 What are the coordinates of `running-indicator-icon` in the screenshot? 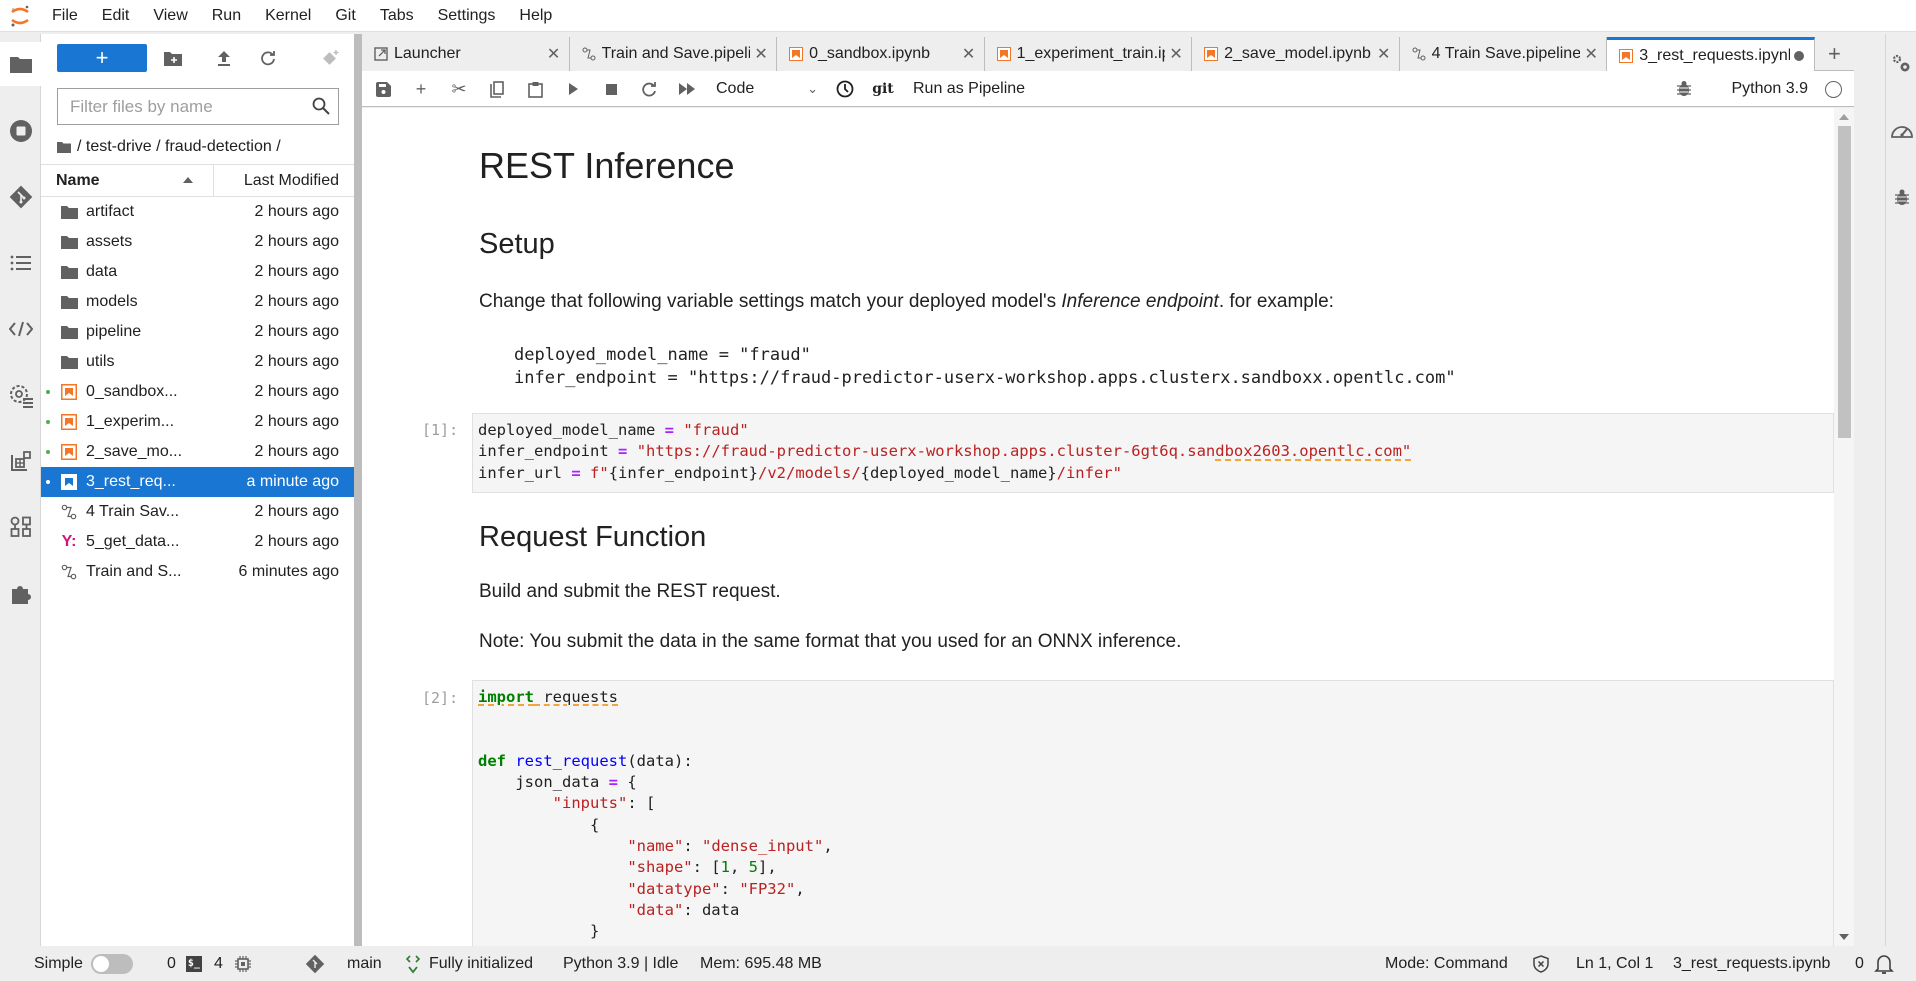 It's located at (48, 482).